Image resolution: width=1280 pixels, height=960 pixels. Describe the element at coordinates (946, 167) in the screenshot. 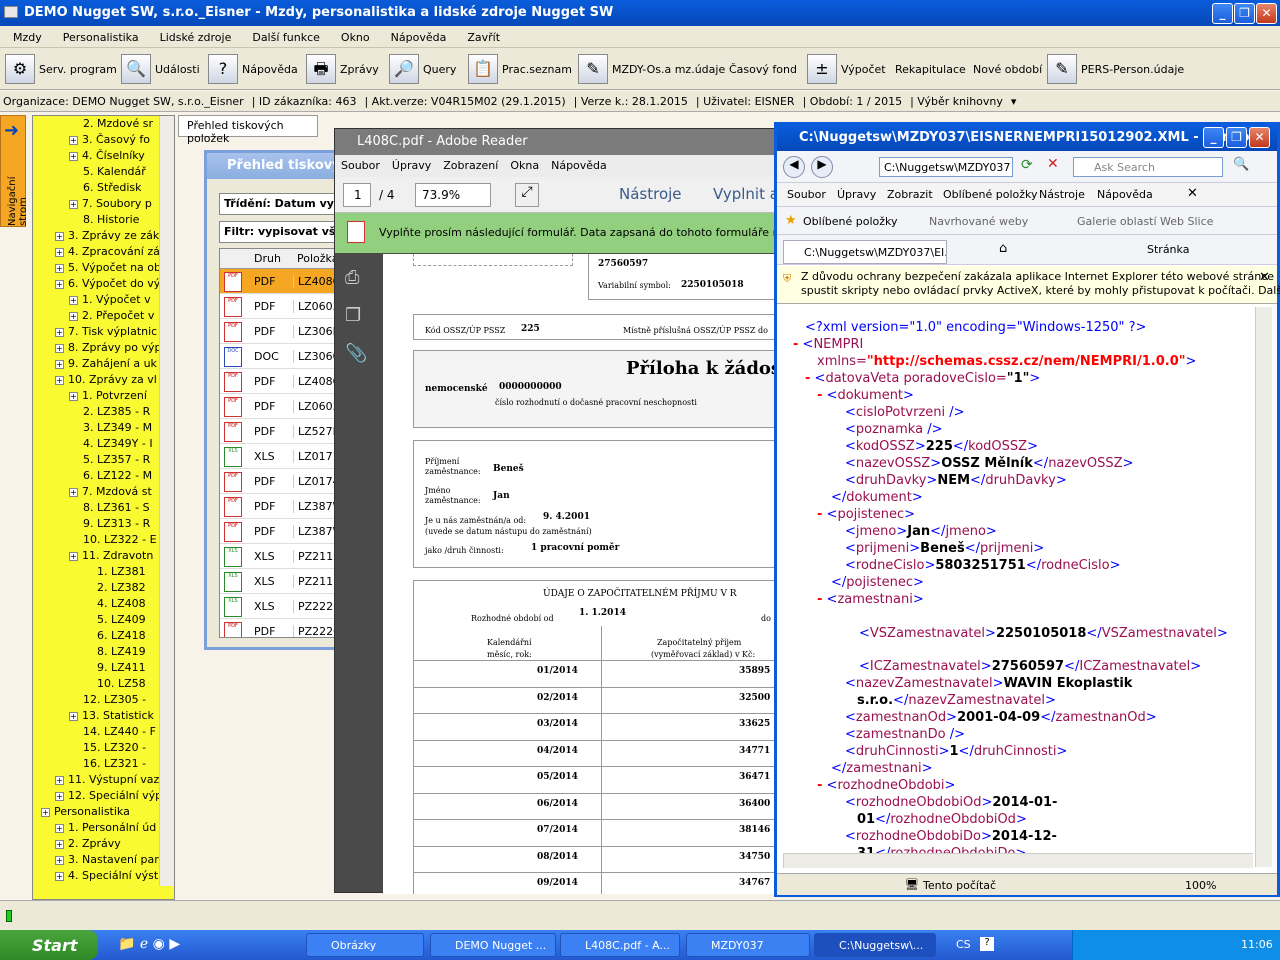

I see `address-input: C:\Nuggetsw\MZDY037` at that location.